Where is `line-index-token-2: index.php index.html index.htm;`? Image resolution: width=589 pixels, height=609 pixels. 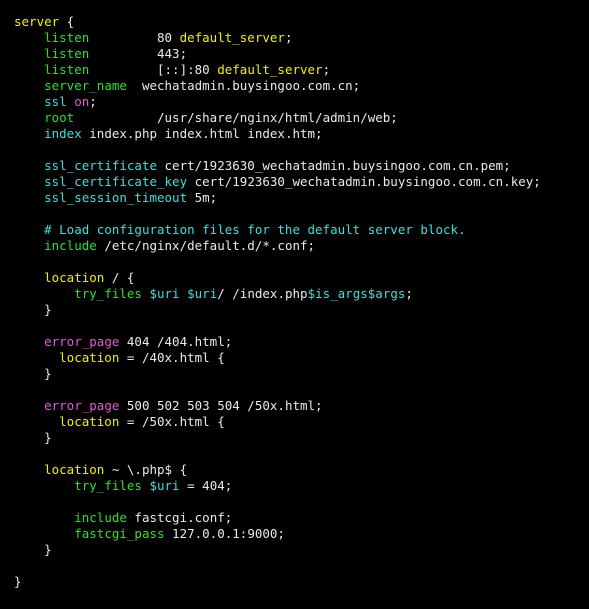
line-index-token-2: index.php index.html index.htm; is located at coordinates (202, 133).